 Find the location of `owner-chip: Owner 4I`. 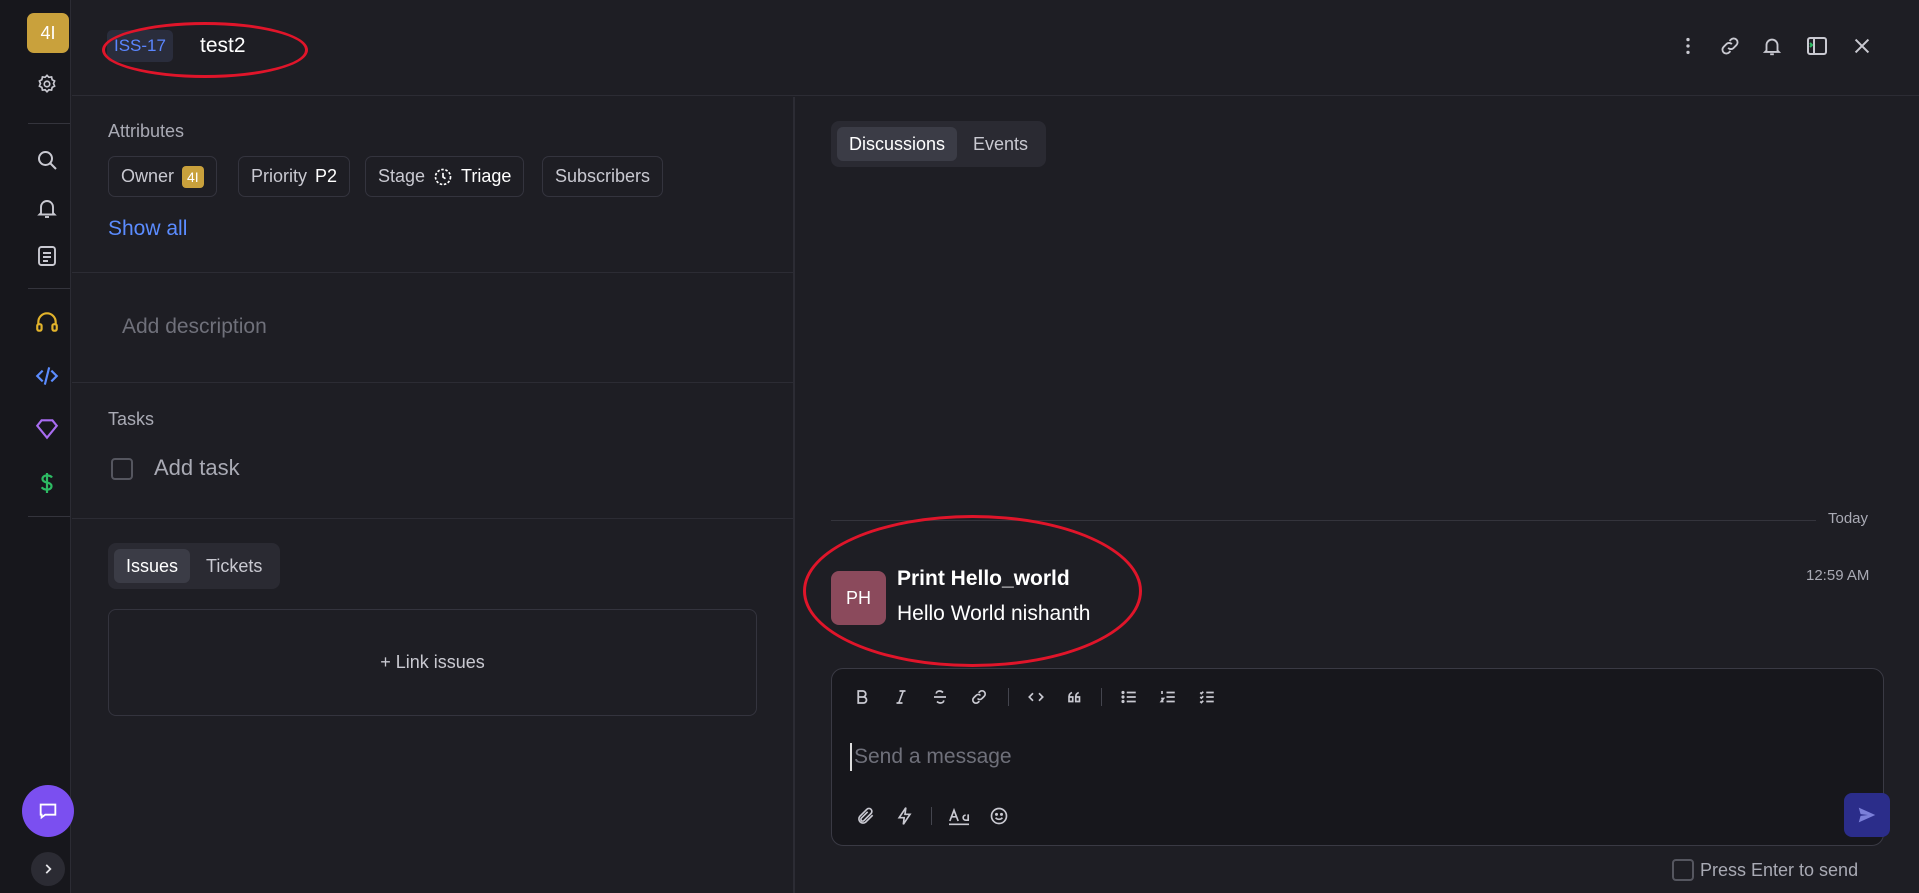

owner-chip: Owner 4I is located at coordinates (162, 176).